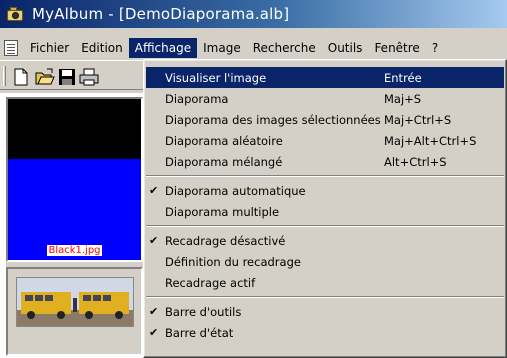 The height and width of the screenshot is (358, 507). Describe the element at coordinates (74, 129) in the screenshot. I see `thumbnail-image-top` at that location.